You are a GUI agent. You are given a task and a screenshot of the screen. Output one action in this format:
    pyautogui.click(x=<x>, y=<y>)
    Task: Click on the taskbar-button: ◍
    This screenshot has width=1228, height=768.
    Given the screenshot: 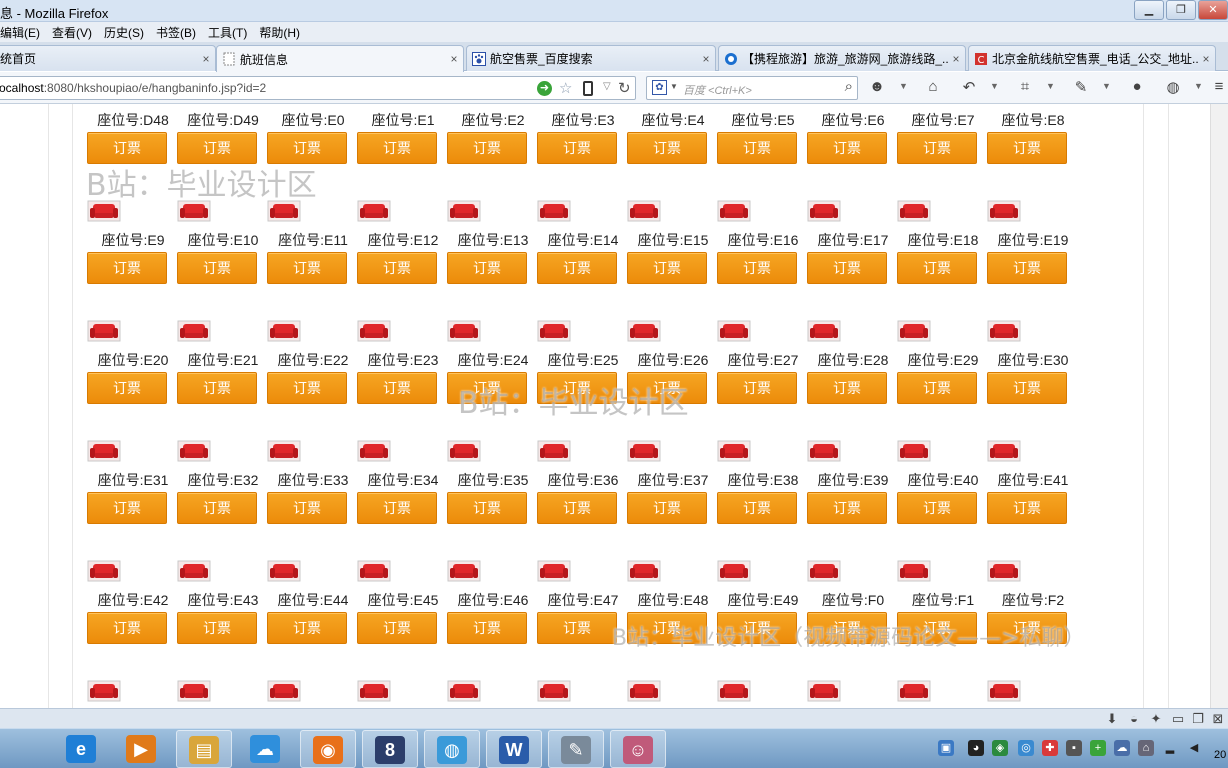 What is the action you would take?
    pyautogui.click(x=452, y=749)
    